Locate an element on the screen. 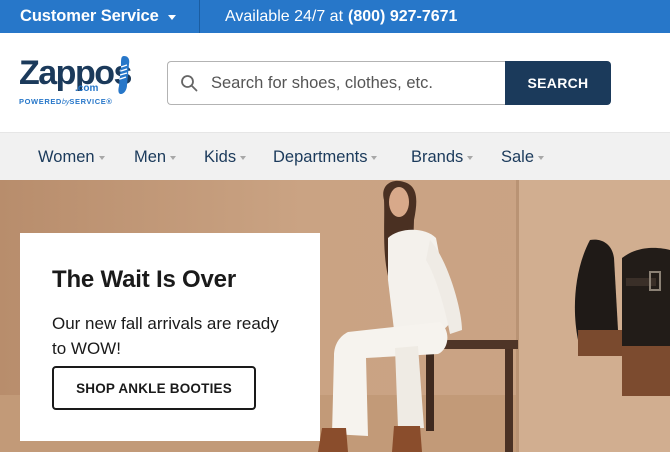 This screenshot has height=452, width=670. nav-item-label: Brands is located at coordinates (437, 156).